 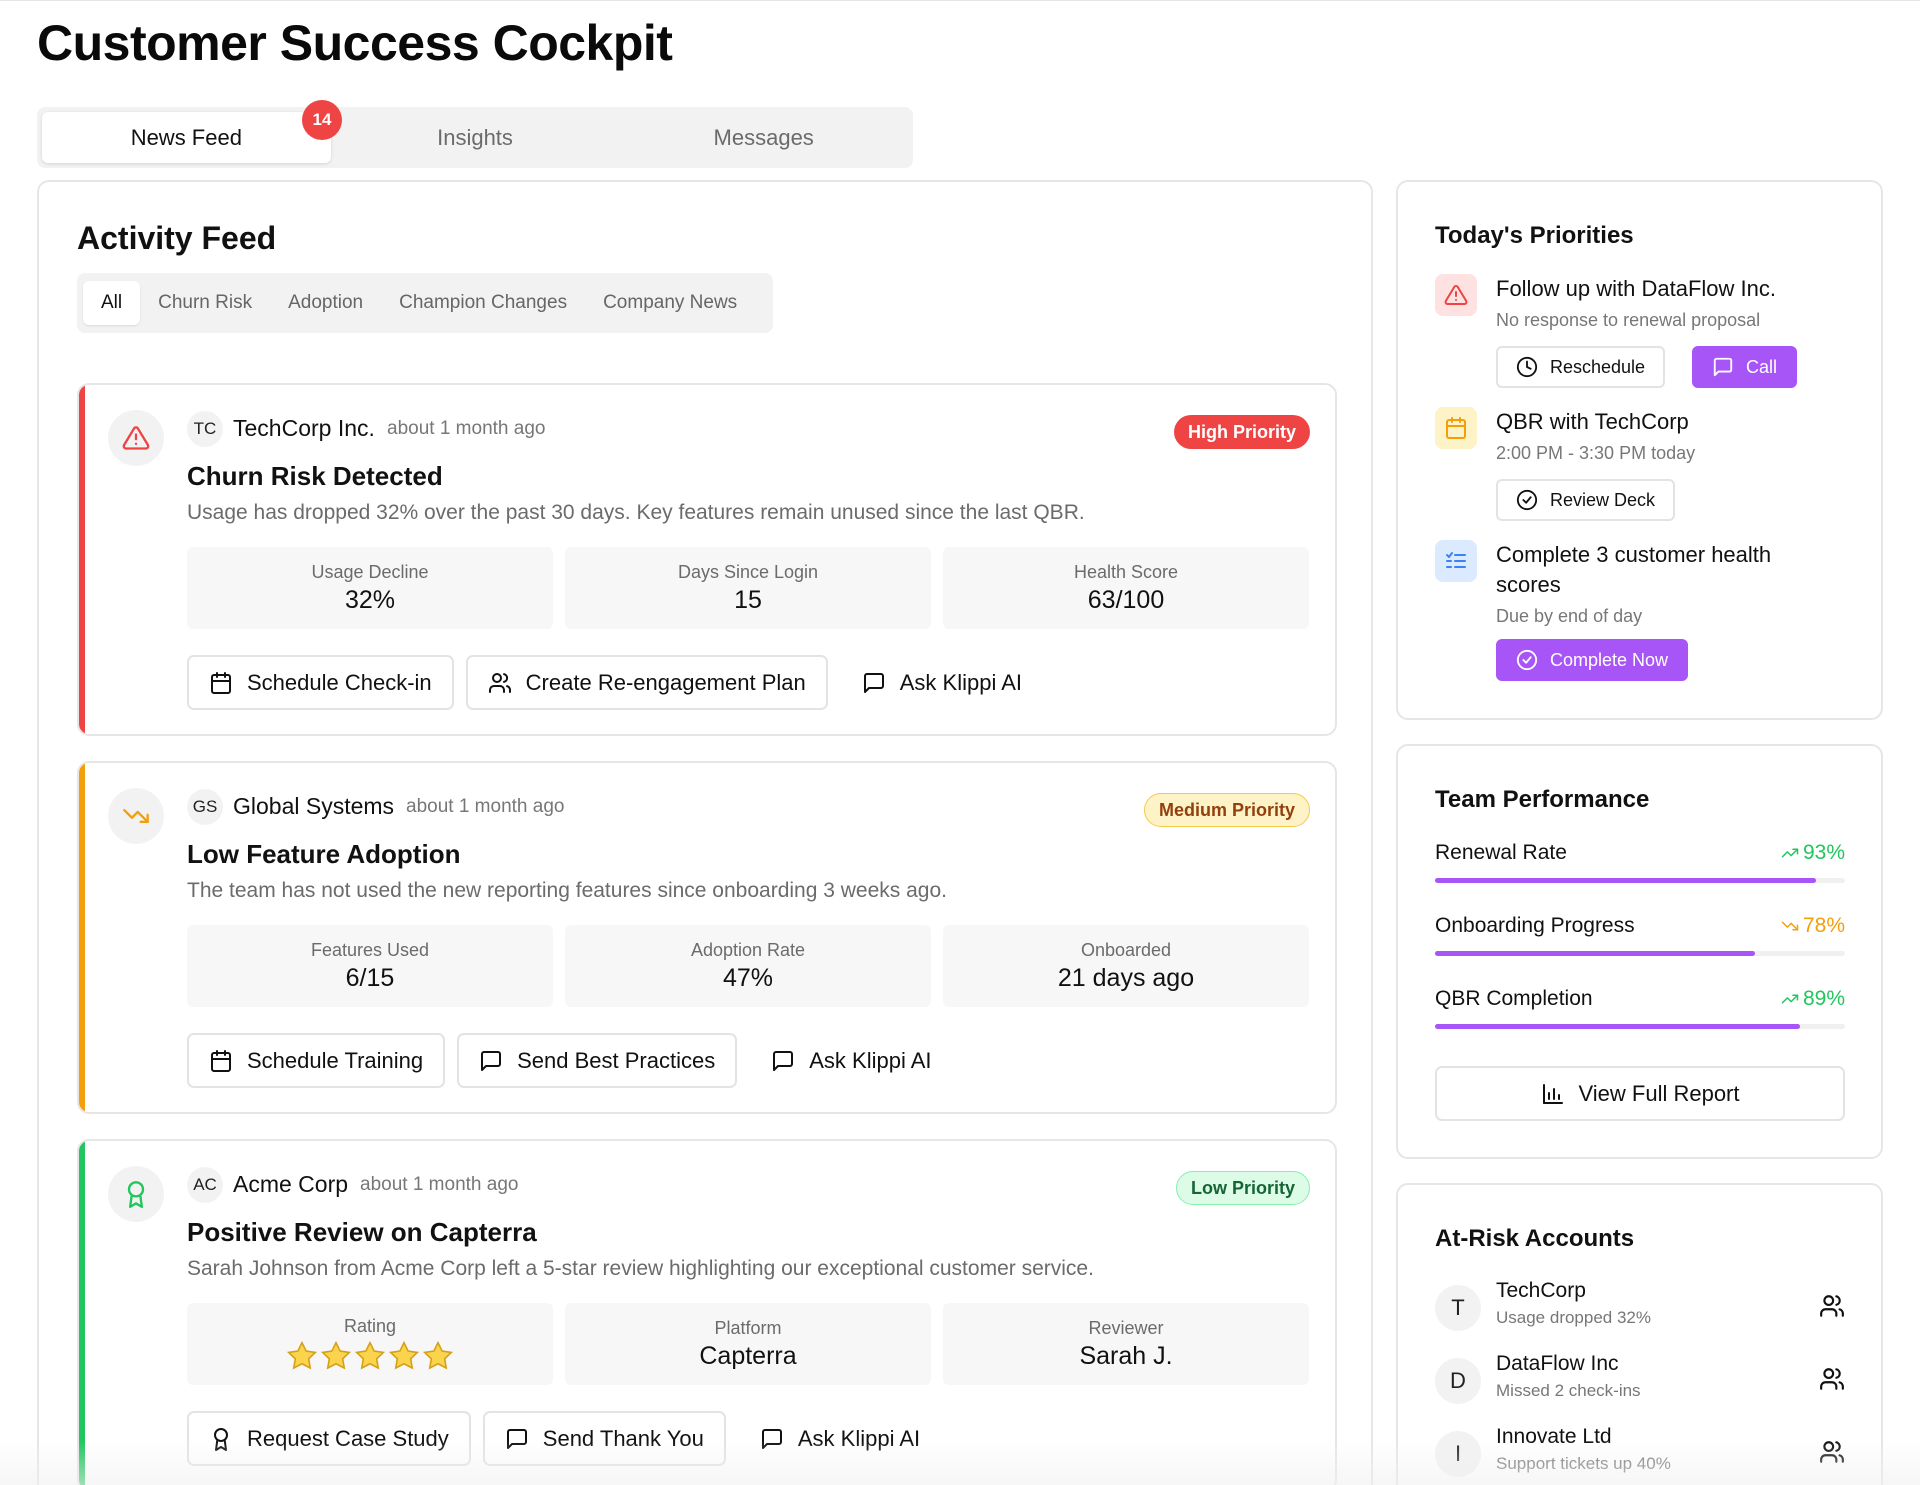 I want to click on activity-feed-title: Activity Feed, so click(x=177, y=238).